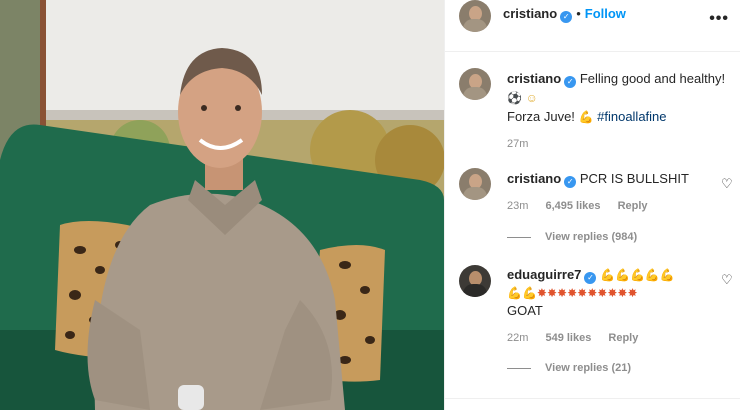  Describe the element at coordinates (517, 338) in the screenshot. I see `comment-time: 22m` at that location.